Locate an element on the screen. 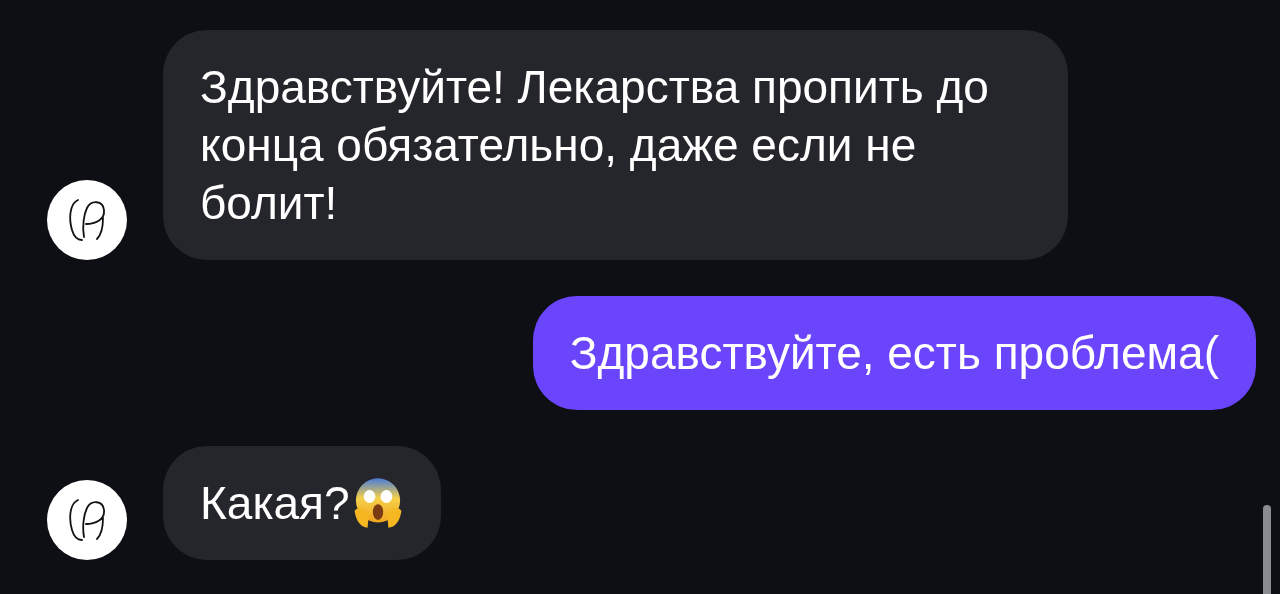 Image resolution: width=1280 pixels, height=594 pixels. message-text: Здравствуйте, есть проблема( is located at coordinates (894, 353).